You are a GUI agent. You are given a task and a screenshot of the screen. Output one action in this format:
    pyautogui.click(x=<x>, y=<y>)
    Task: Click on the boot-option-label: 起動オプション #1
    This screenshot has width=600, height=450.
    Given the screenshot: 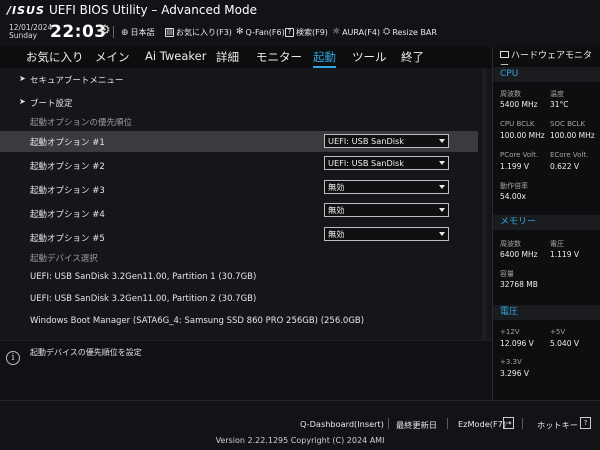 What is the action you would take?
    pyautogui.click(x=67, y=143)
    